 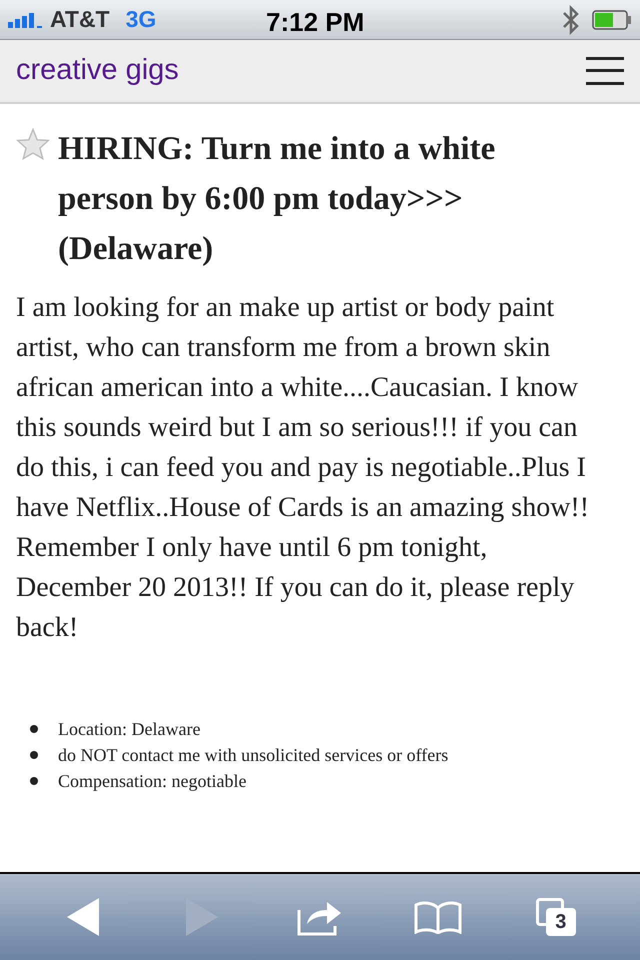 I want to click on category-title: creative gigs, so click(x=97, y=71).